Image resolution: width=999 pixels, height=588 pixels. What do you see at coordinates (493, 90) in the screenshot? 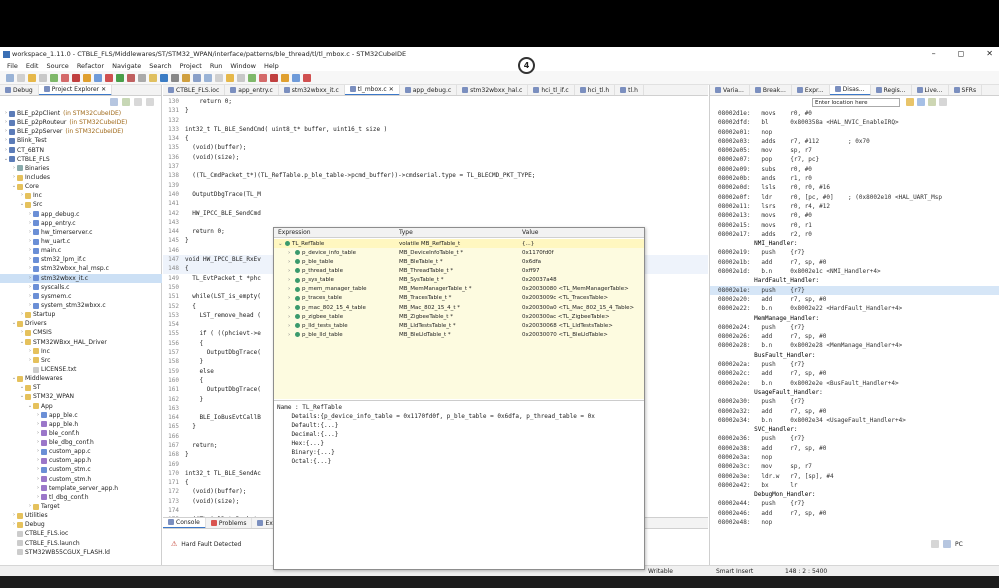
I see `editor-tab: stm32wbxx_hal.c` at bounding box center [493, 90].